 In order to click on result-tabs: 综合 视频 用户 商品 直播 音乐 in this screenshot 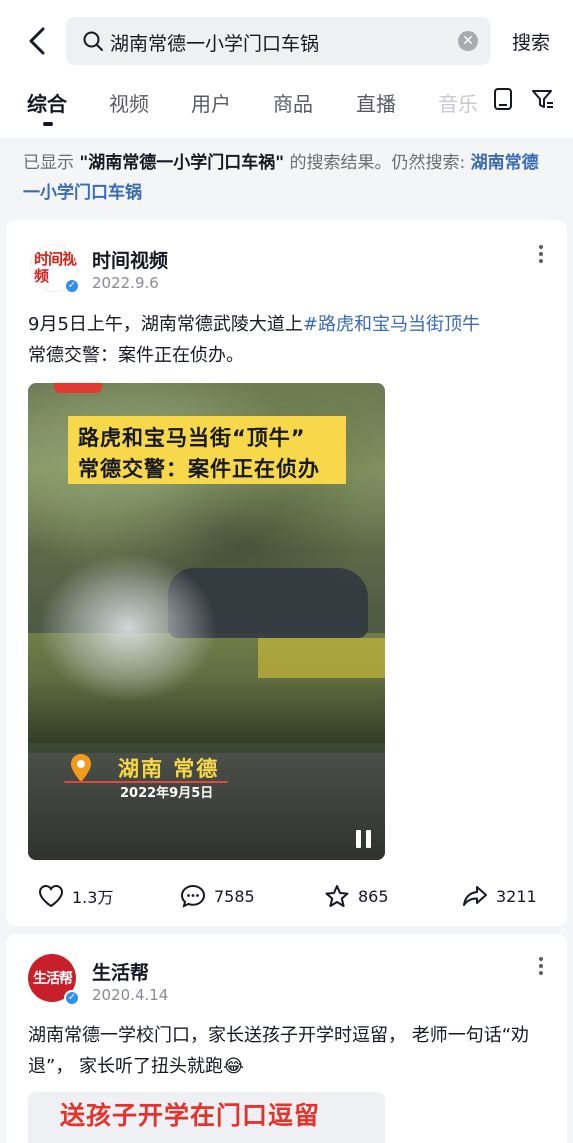, I will do `click(286, 110)`.